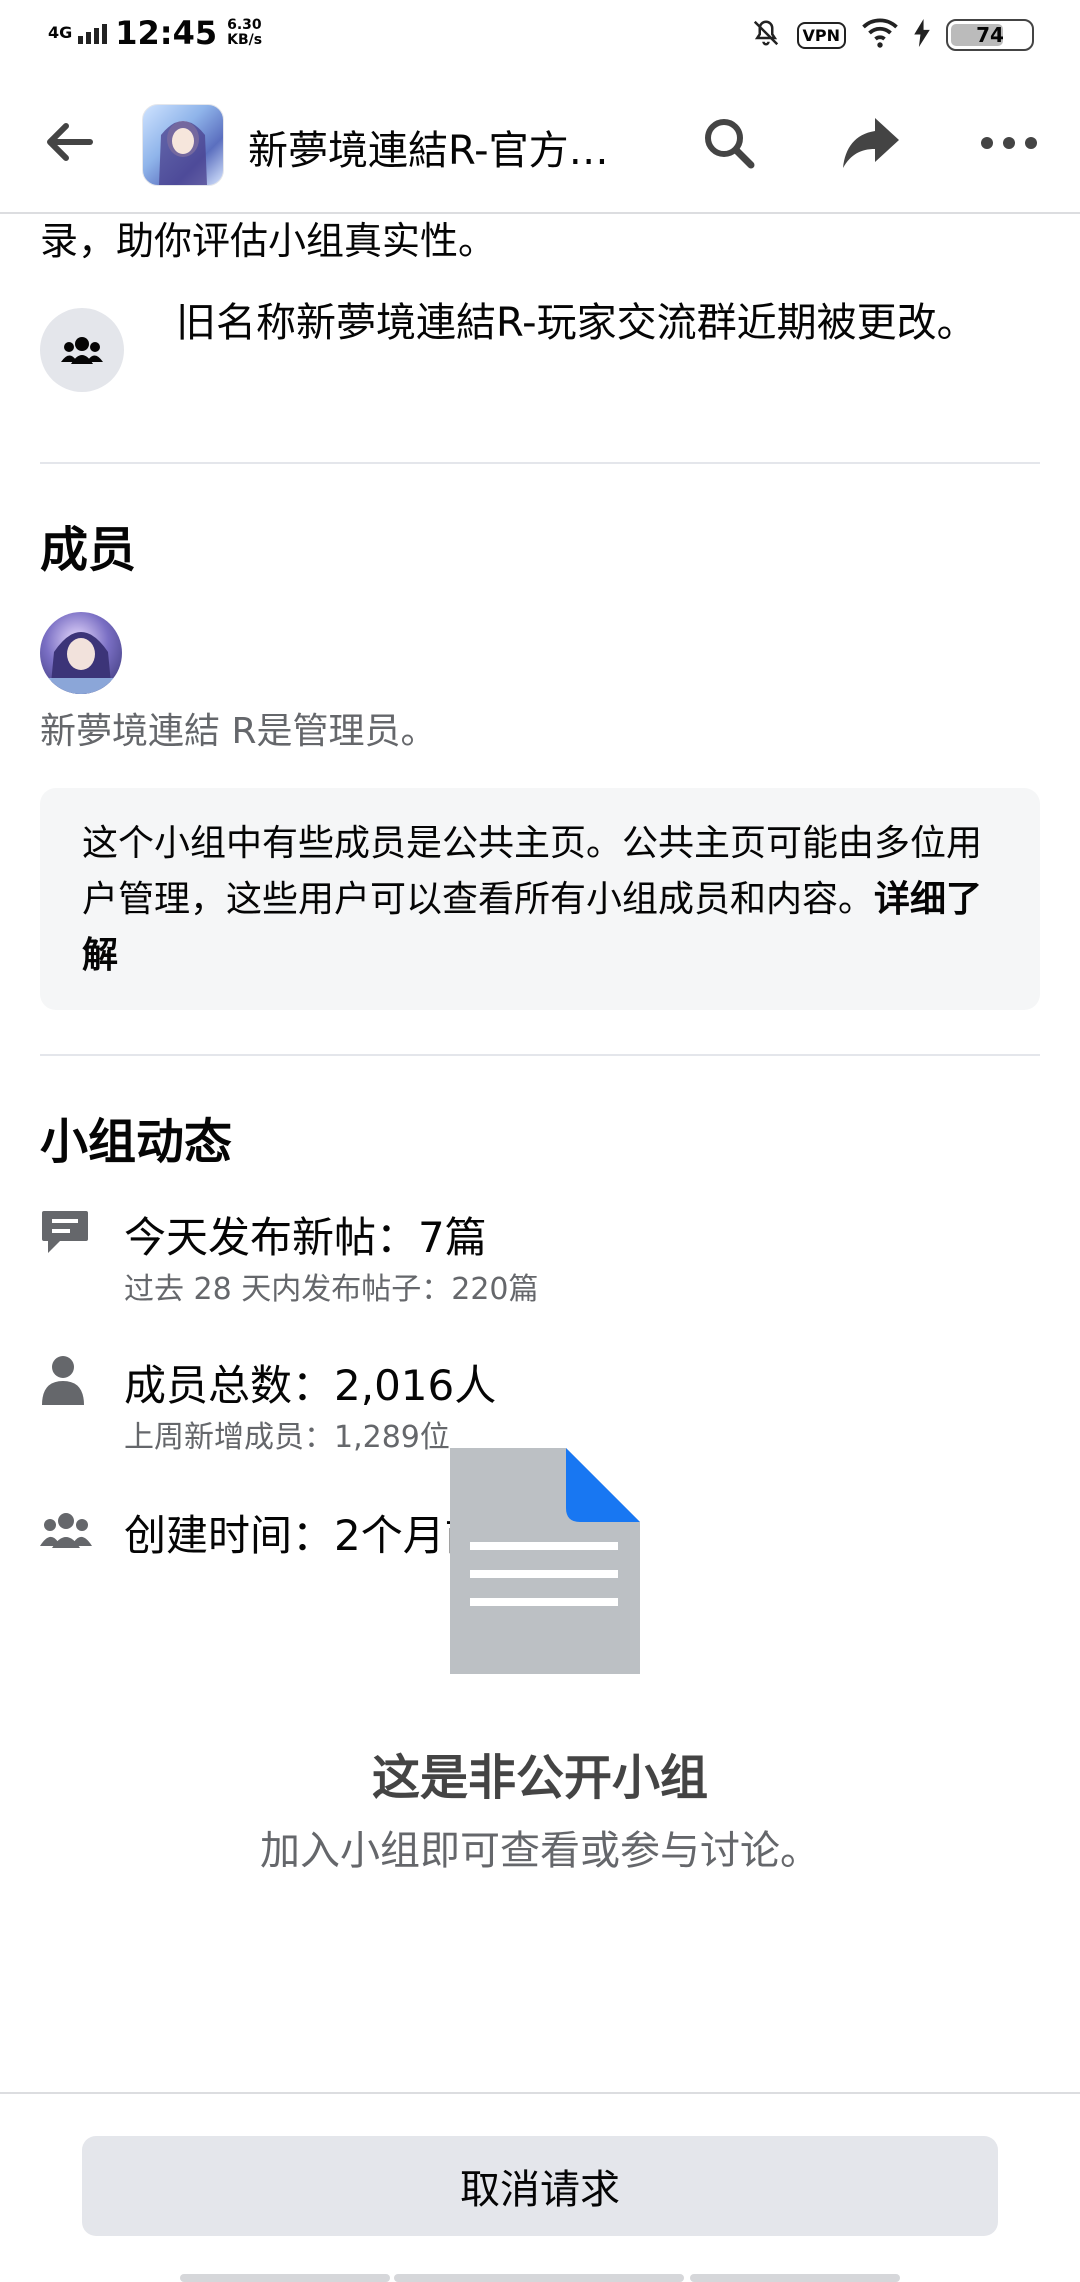 The width and height of the screenshot is (1080, 2282). Describe the element at coordinates (880, 35) in the screenshot. I see `wifi-icon` at that location.